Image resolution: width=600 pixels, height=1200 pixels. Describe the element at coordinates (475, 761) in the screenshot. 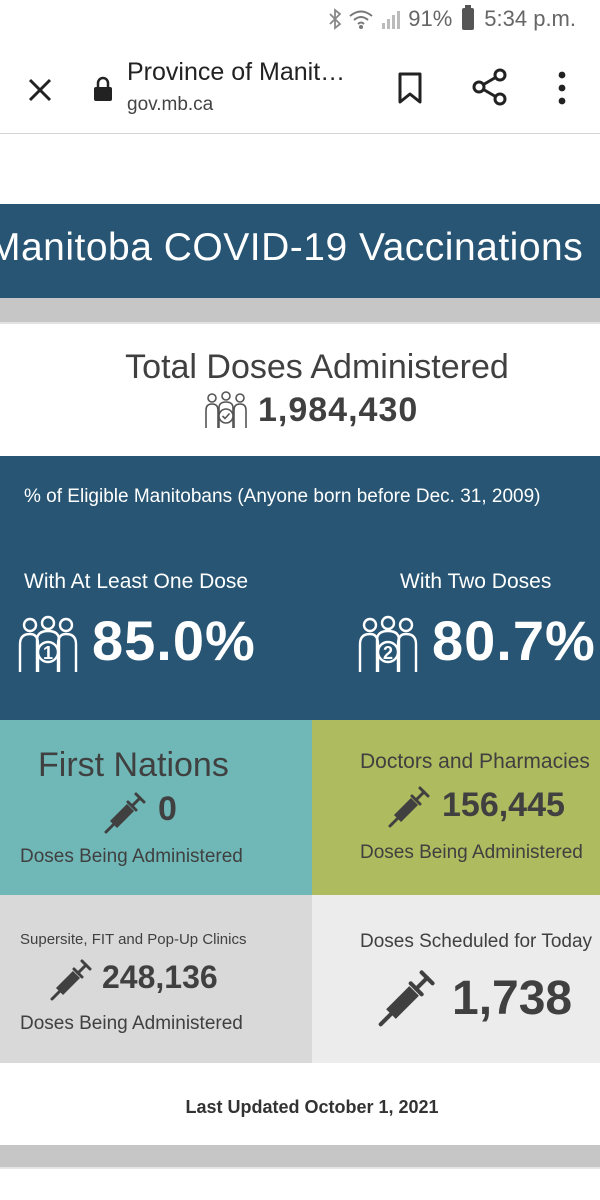

I see `doctors-heading: Doctors and Pharmacies` at that location.